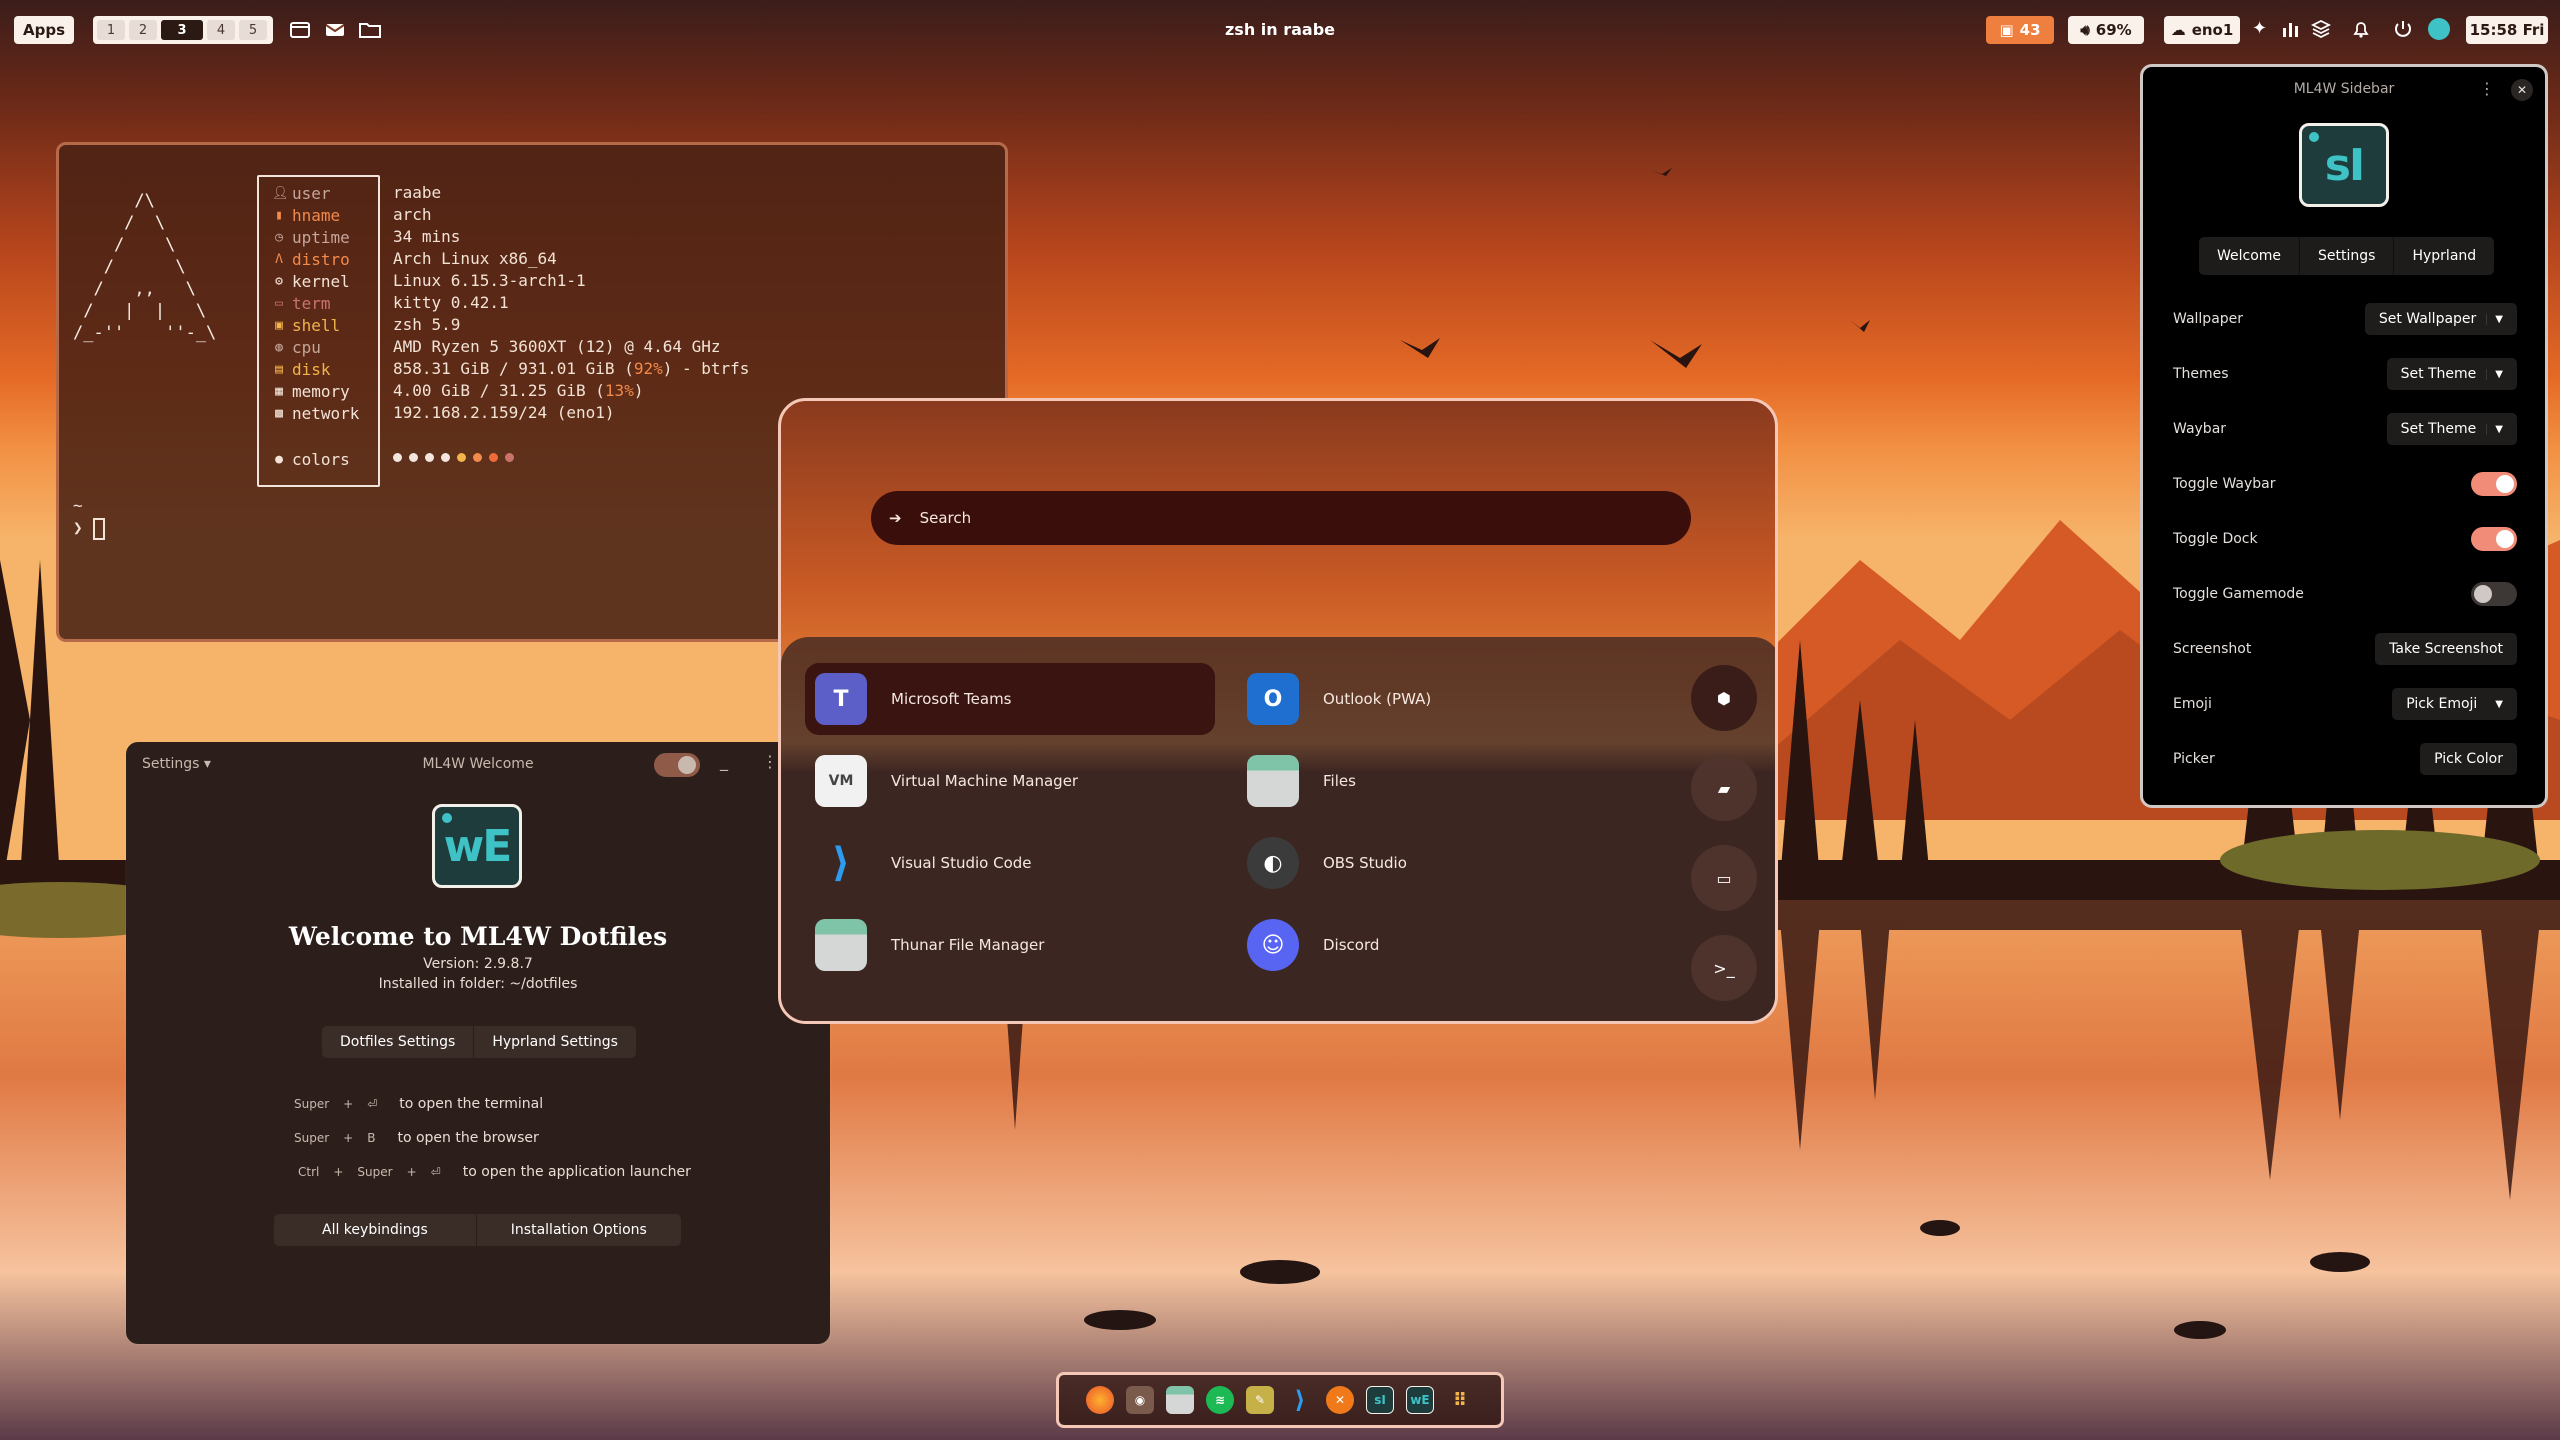 The width and height of the screenshot is (2560, 1440). What do you see at coordinates (2454, 704) in the screenshot?
I see `pick-emoji-button: Pick Emoji ▼` at bounding box center [2454, 704].